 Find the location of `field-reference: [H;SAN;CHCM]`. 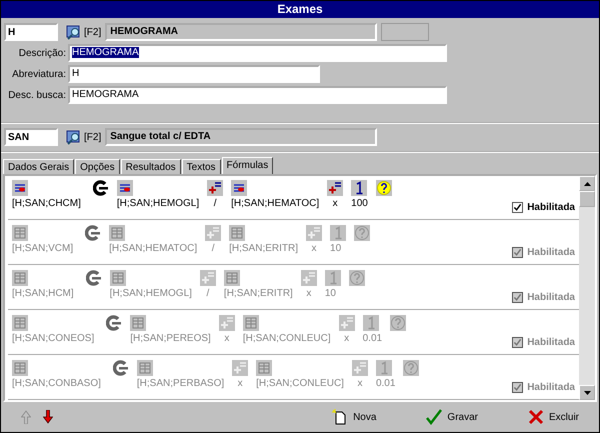

field-reference: [H;SAN;CHCM] is located at coordinates (46, 203).